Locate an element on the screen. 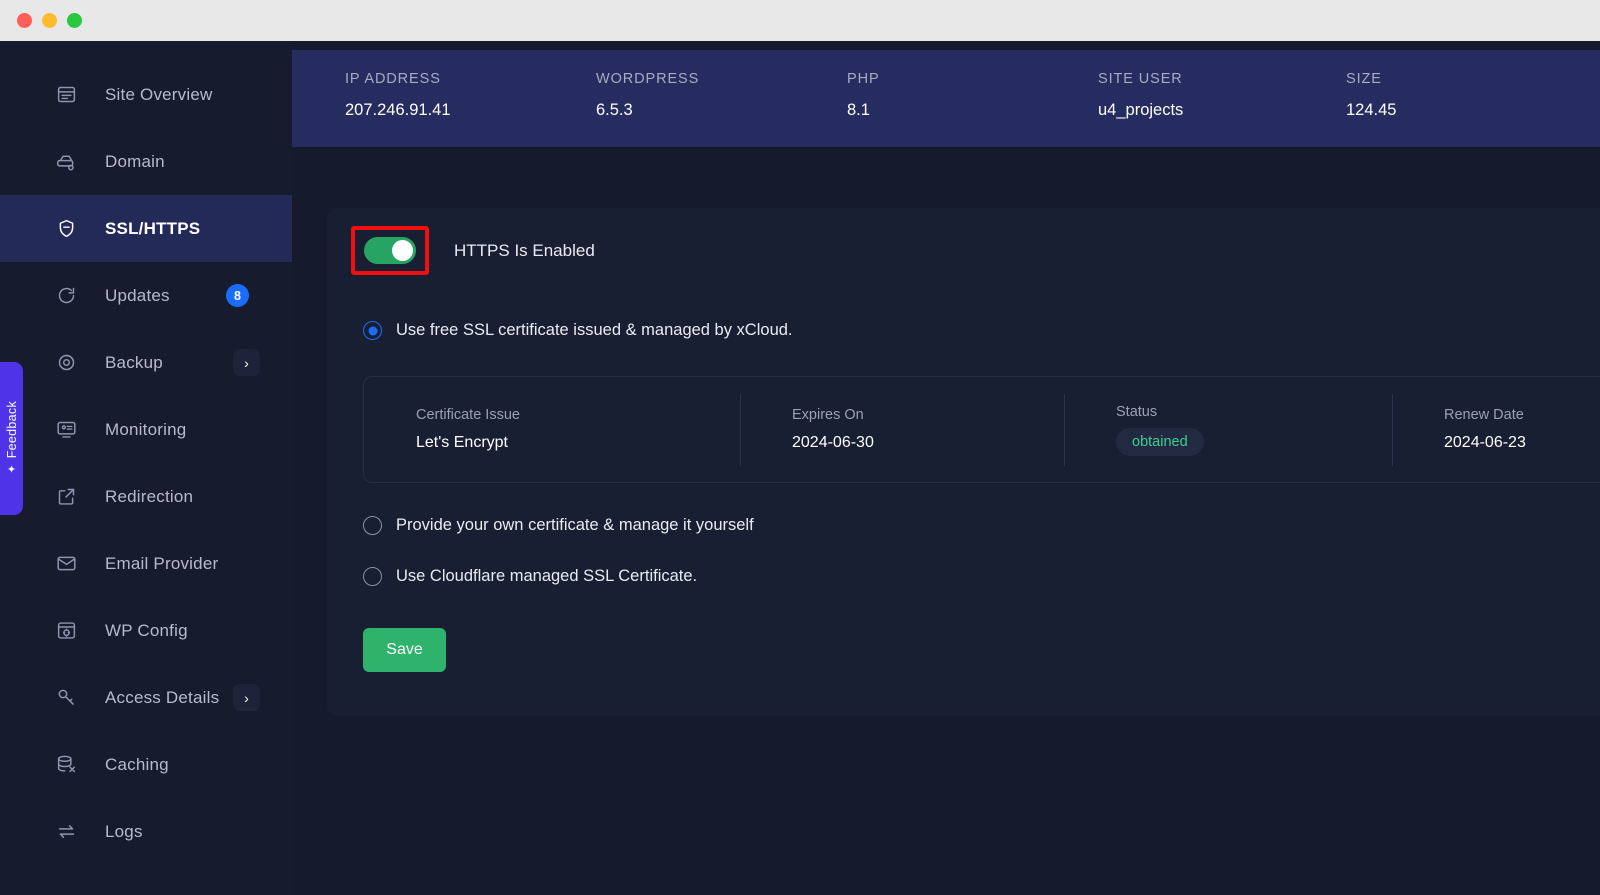 This screenshot has height=895, width=1600. sidebar-item-email-provider: Email Provider is located at coordinates (146, 563).